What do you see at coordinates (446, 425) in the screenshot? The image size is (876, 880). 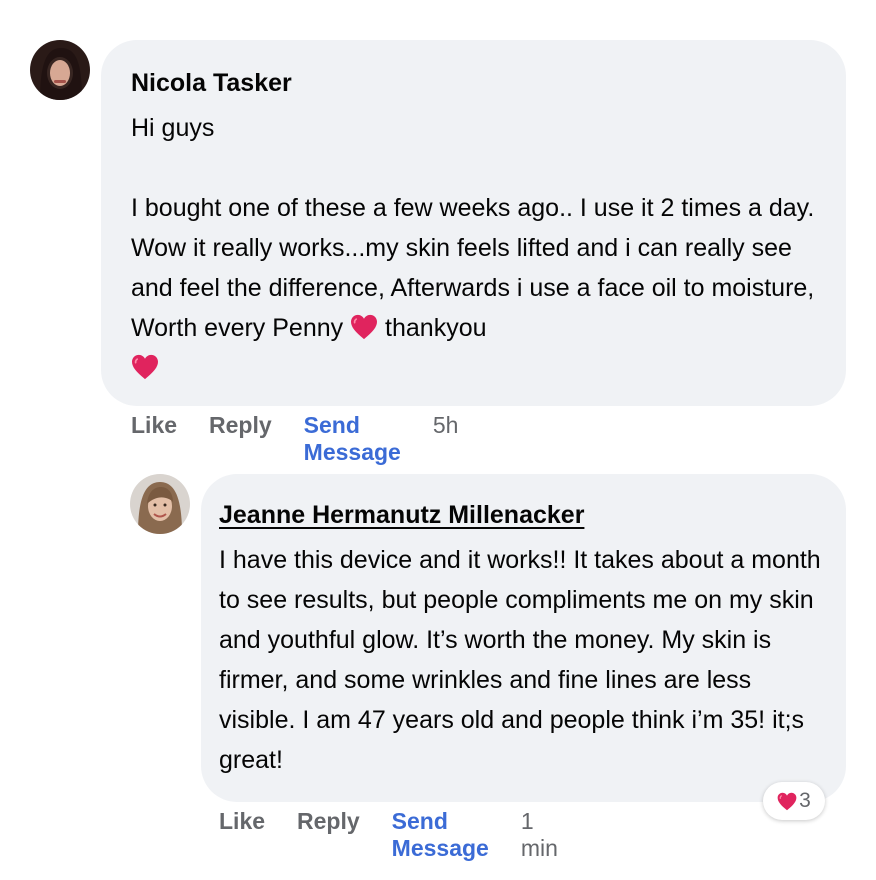 I see `comment-timestamp: 5h` at bounding box center [446, 425].